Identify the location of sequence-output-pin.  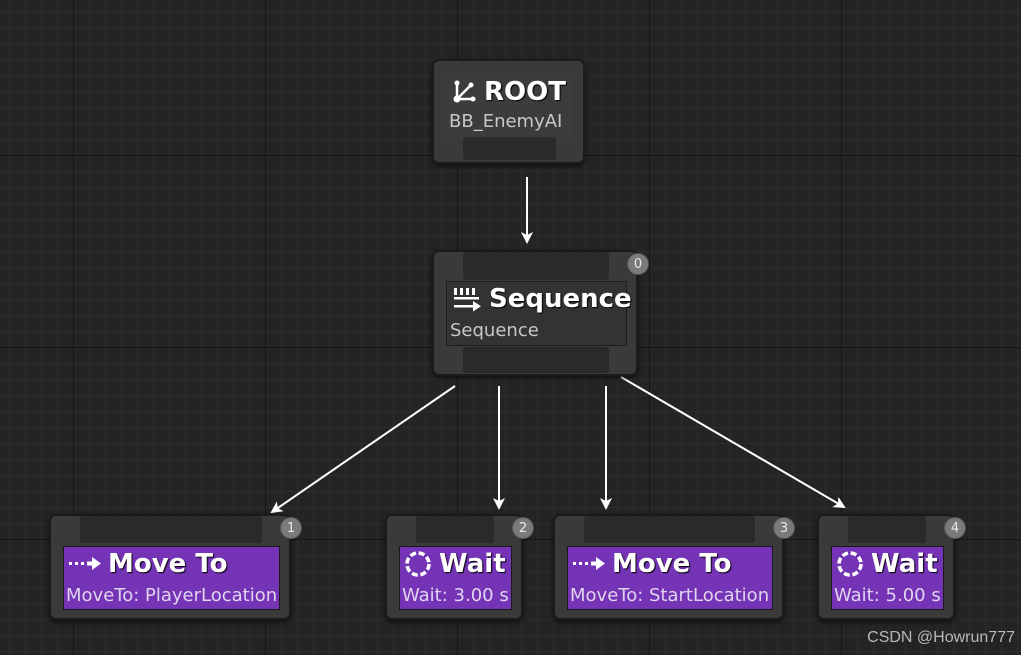
(536, 360).